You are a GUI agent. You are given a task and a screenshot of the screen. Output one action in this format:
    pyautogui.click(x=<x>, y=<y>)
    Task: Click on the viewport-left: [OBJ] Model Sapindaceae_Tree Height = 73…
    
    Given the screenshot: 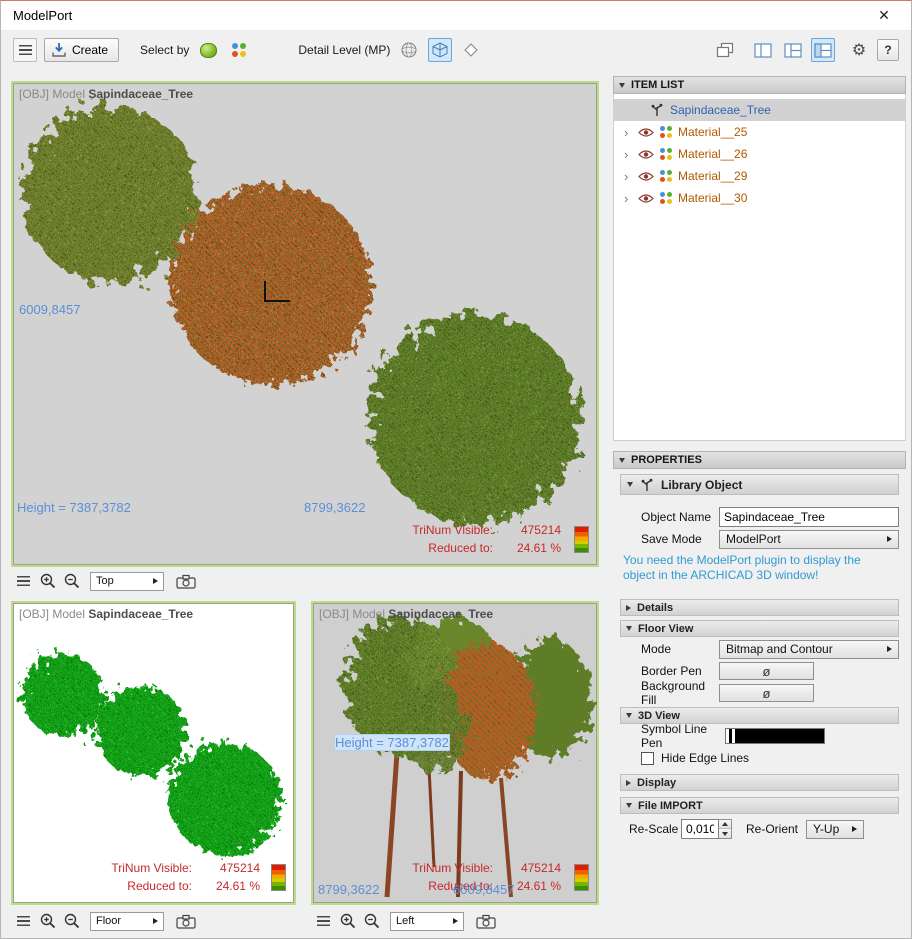 What is the action you would take?
    pyautogui.click(x=455, y=753)
    